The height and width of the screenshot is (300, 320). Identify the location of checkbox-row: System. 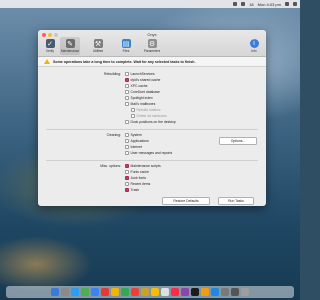
(133, 135).